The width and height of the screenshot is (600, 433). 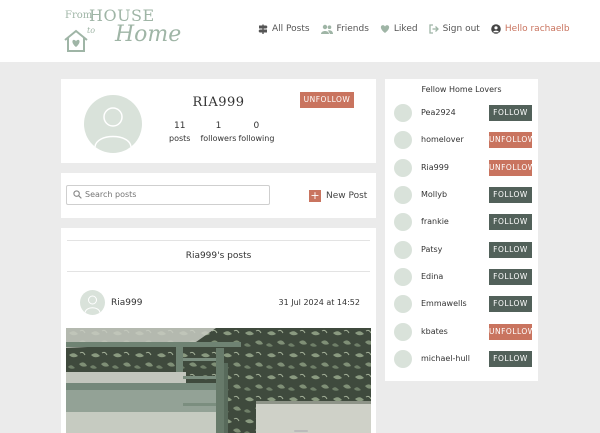 What do you see at coordinates (496, 29) in the screenshot?
I see `user-circle-icon` at bounding box center [496, 29].